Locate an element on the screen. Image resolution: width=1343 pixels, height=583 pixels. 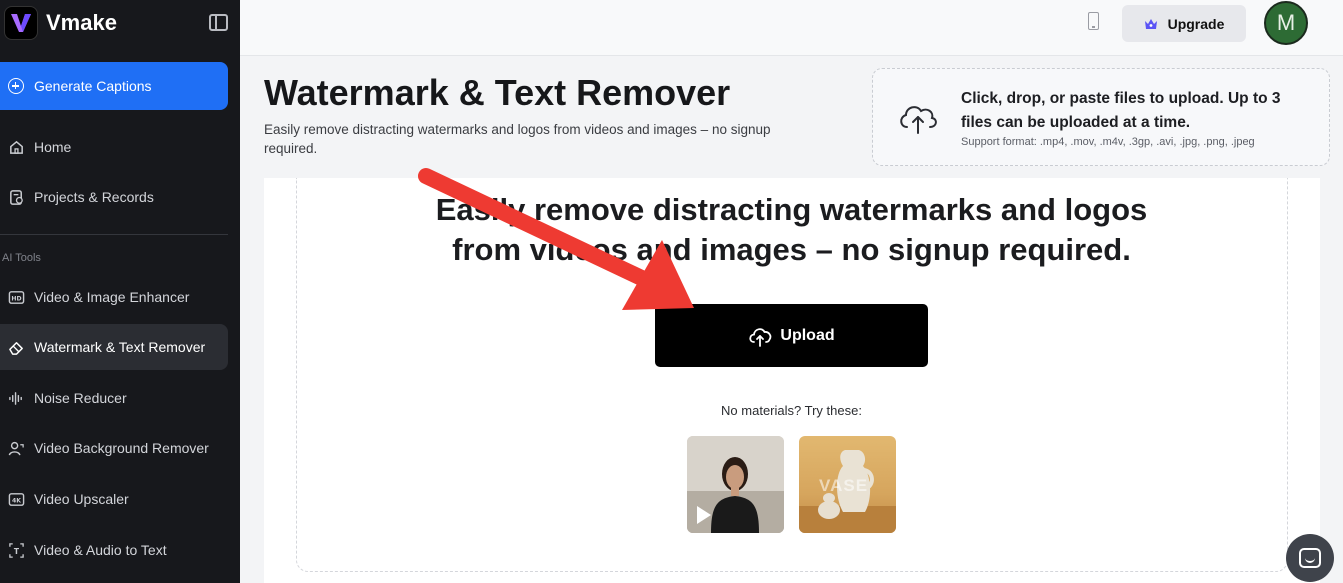
sidebar-item-label: Watermark & Text Remover is located at coordinates (120, 347).